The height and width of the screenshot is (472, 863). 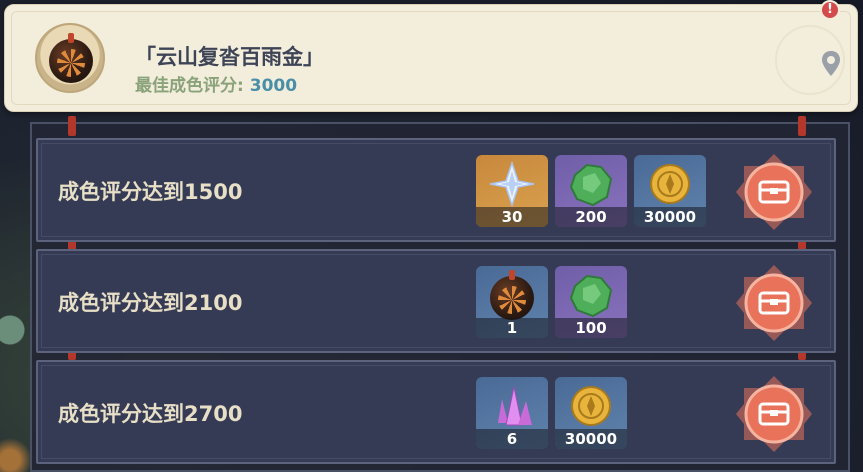 I want to click on reward-quantity: 6, so click(x=512, y=439).